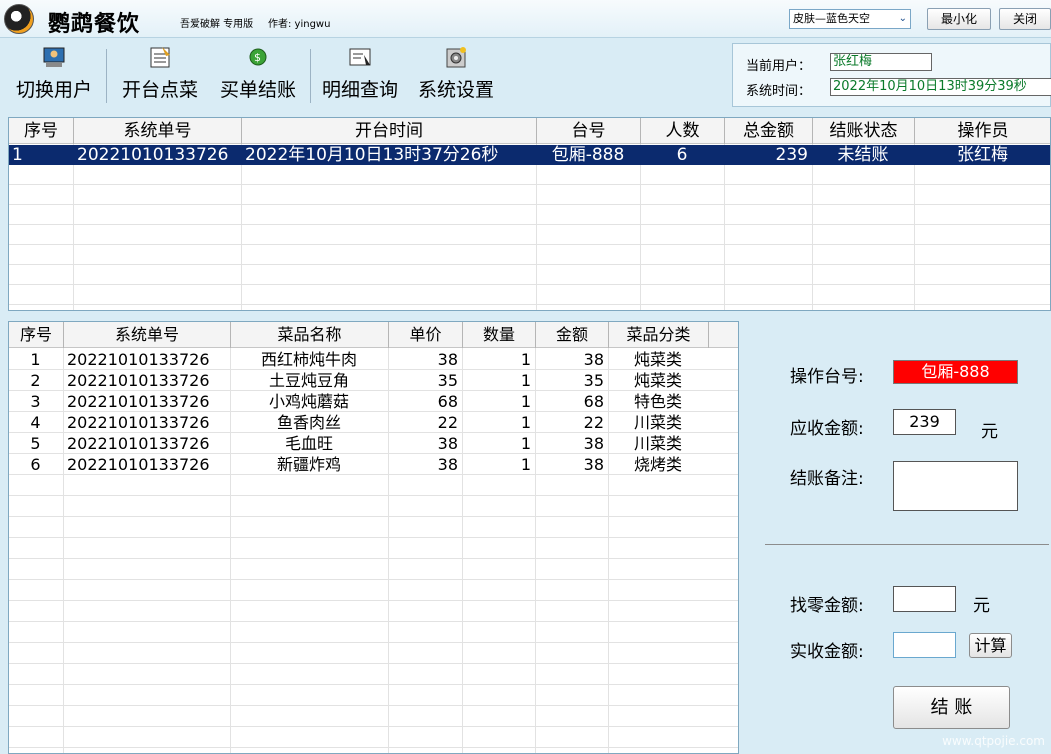  What do you see at coordinates (217, 24) in the screenshot?
I see `edition-label: 吾爱破解 专用版` at bounding box center [217, 24].